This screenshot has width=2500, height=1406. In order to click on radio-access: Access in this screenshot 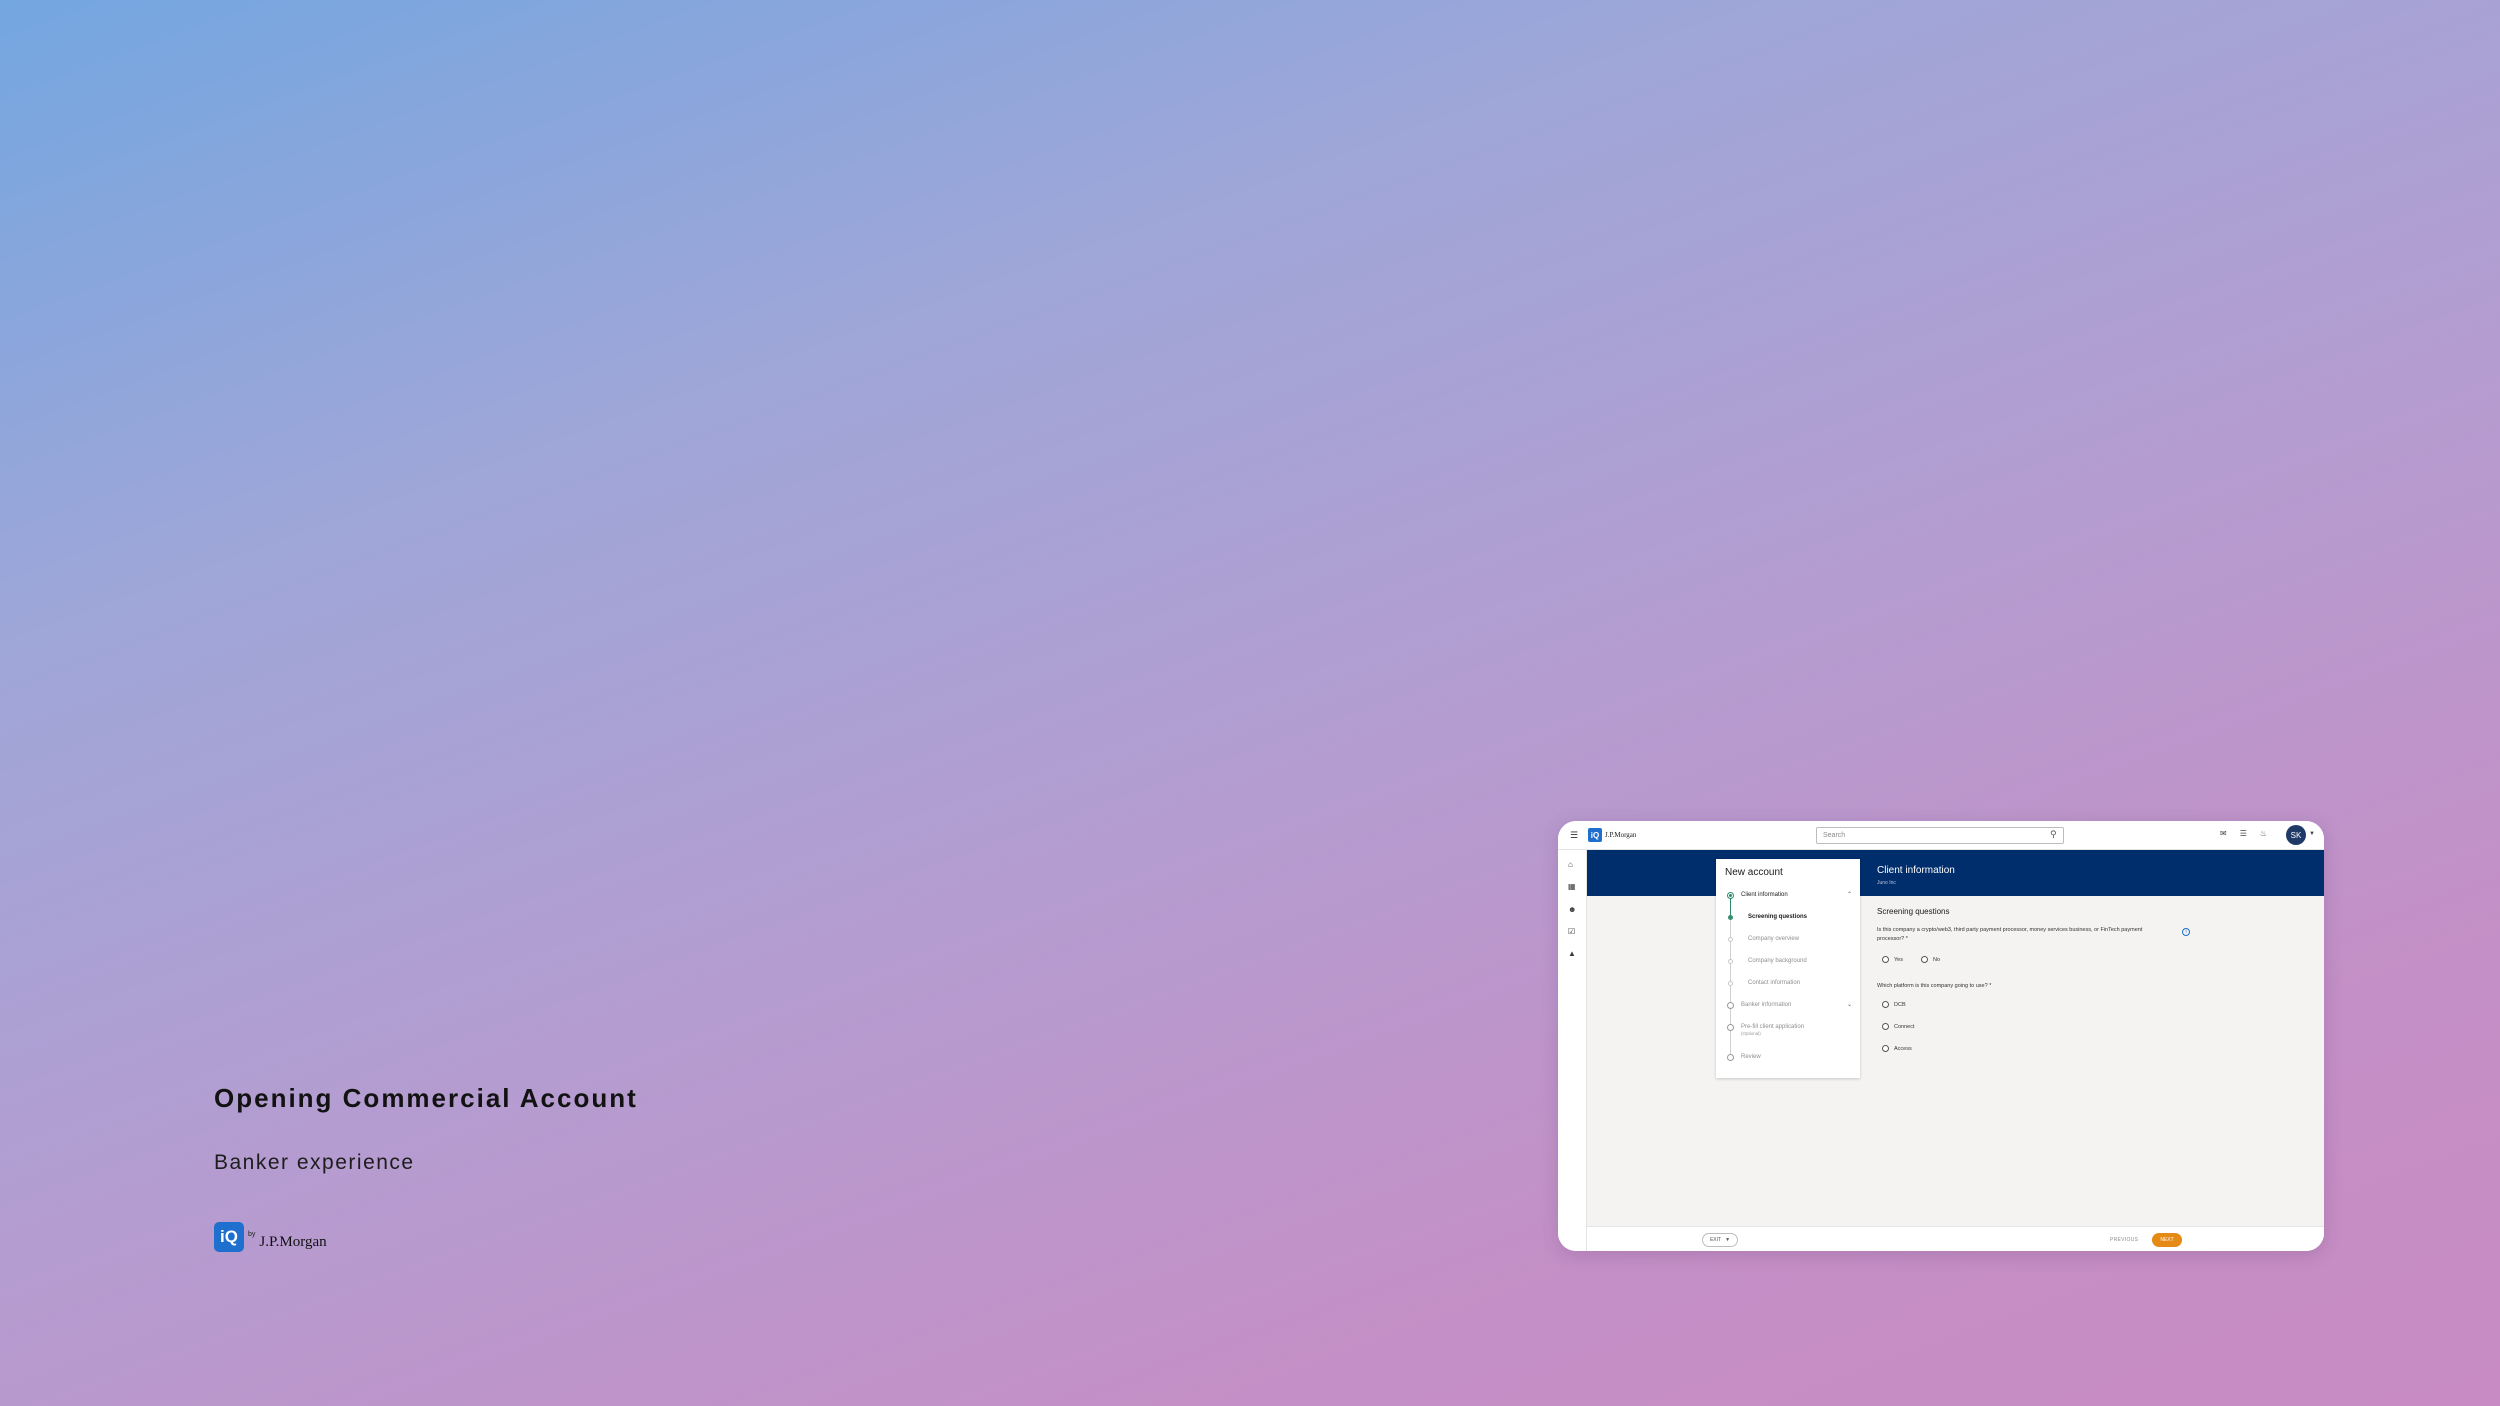, I will do `click(1897, 1048)`.